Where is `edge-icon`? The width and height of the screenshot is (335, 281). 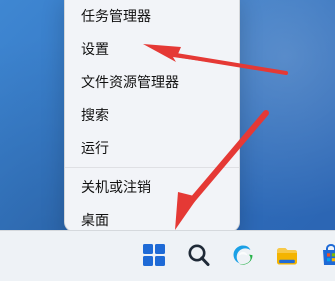 edge-icon is located at coordinates (243, 255).